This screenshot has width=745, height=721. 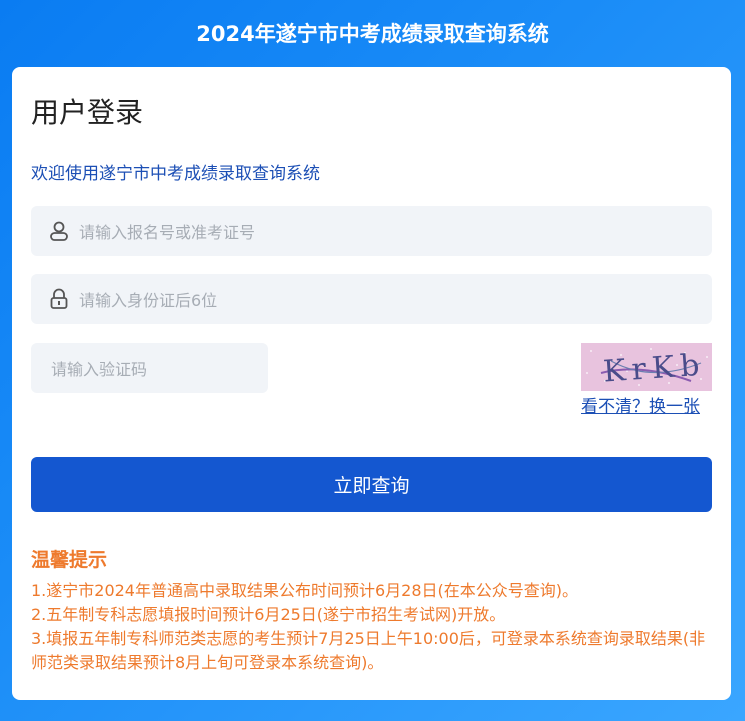 What do you see at coordinates (371, 231) in the screenshot?
I see `username-field: 请输入报名号或准考证号` at bounding box center [371, 231].